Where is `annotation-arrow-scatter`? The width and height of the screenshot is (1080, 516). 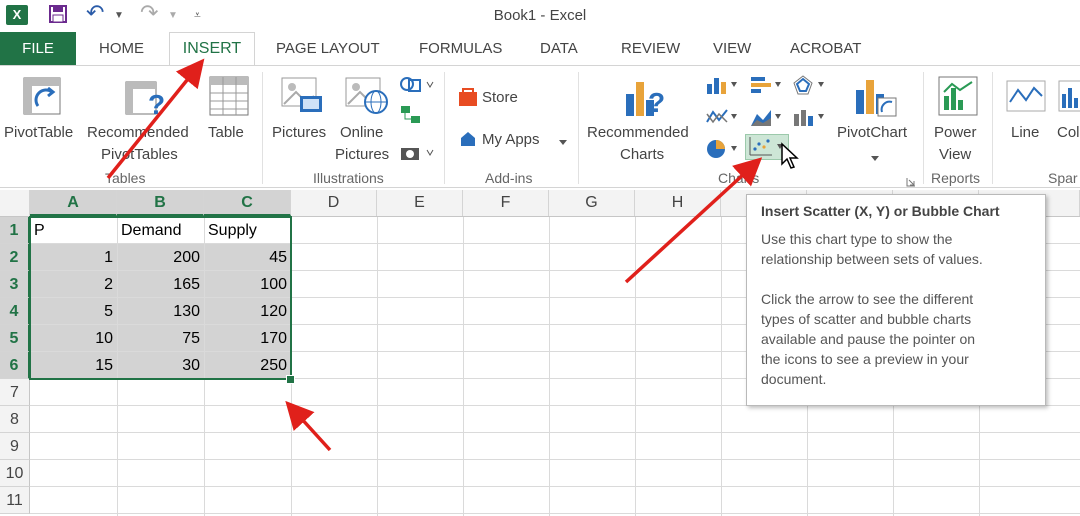
annotation-arrow-scatter is located at coordinates (693, 220).